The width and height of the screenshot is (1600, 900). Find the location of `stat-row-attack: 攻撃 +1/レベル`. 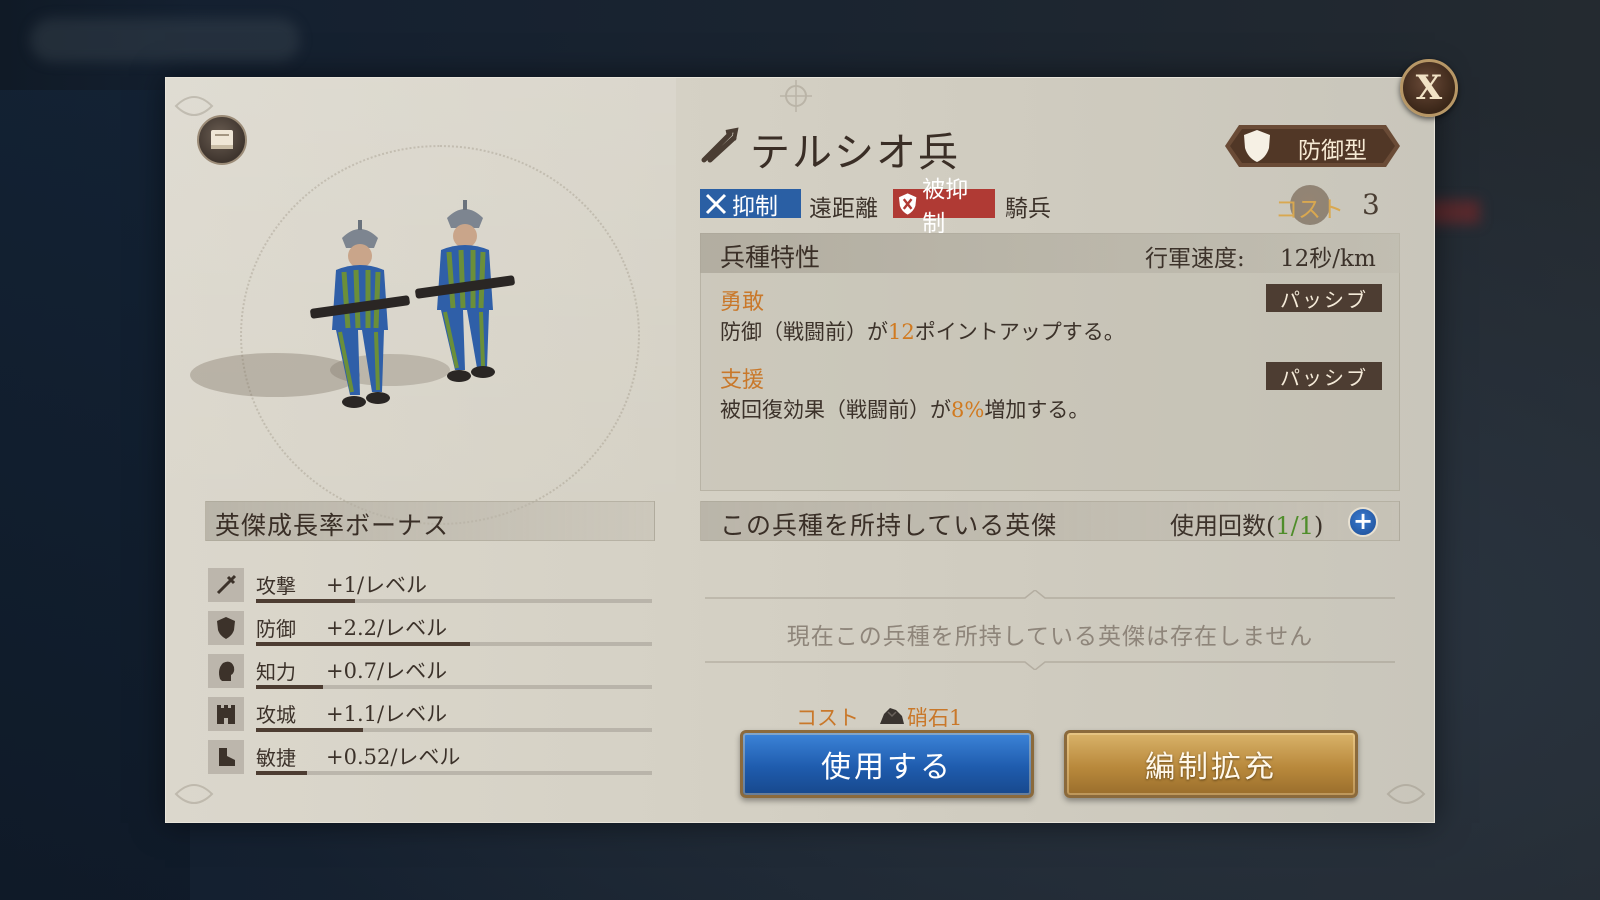

stat-row-attack: 攻撃 +1/レベル is located at coordinates (430, 588).